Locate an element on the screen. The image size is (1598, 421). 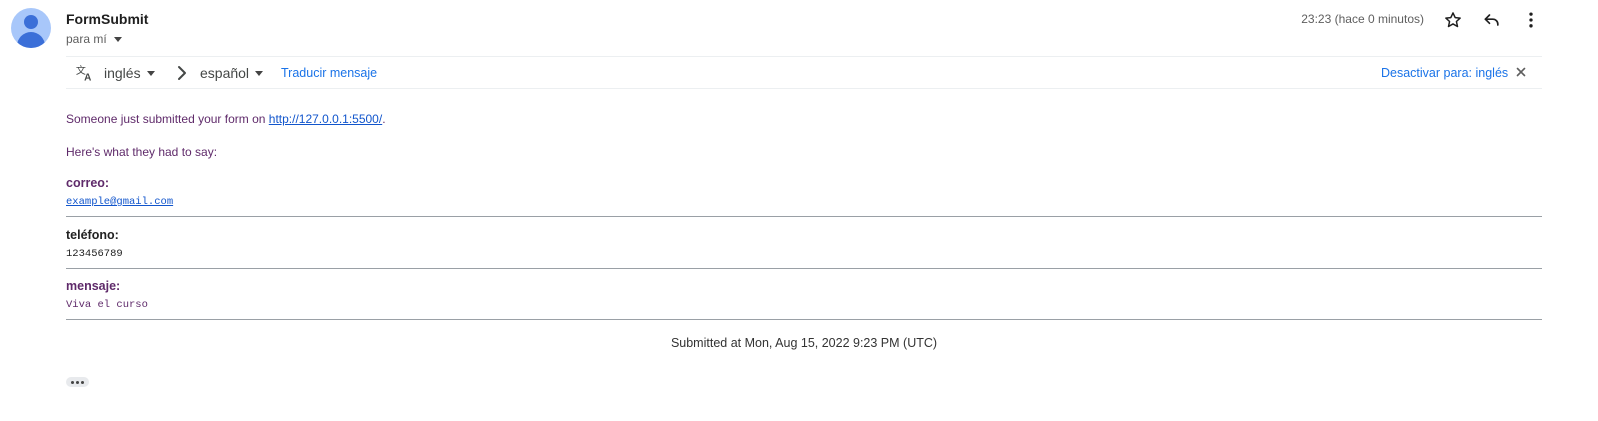
translate-icon: 文 A is located at coordinates (85, 73).